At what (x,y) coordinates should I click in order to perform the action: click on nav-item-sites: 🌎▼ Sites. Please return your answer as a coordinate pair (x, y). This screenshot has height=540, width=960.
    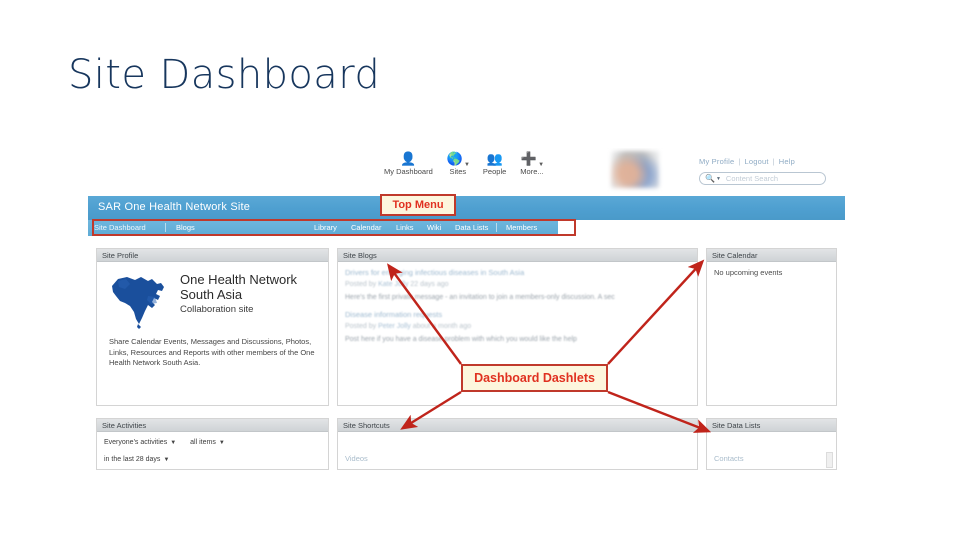
    Looking at the image, I should click on (458, 164).